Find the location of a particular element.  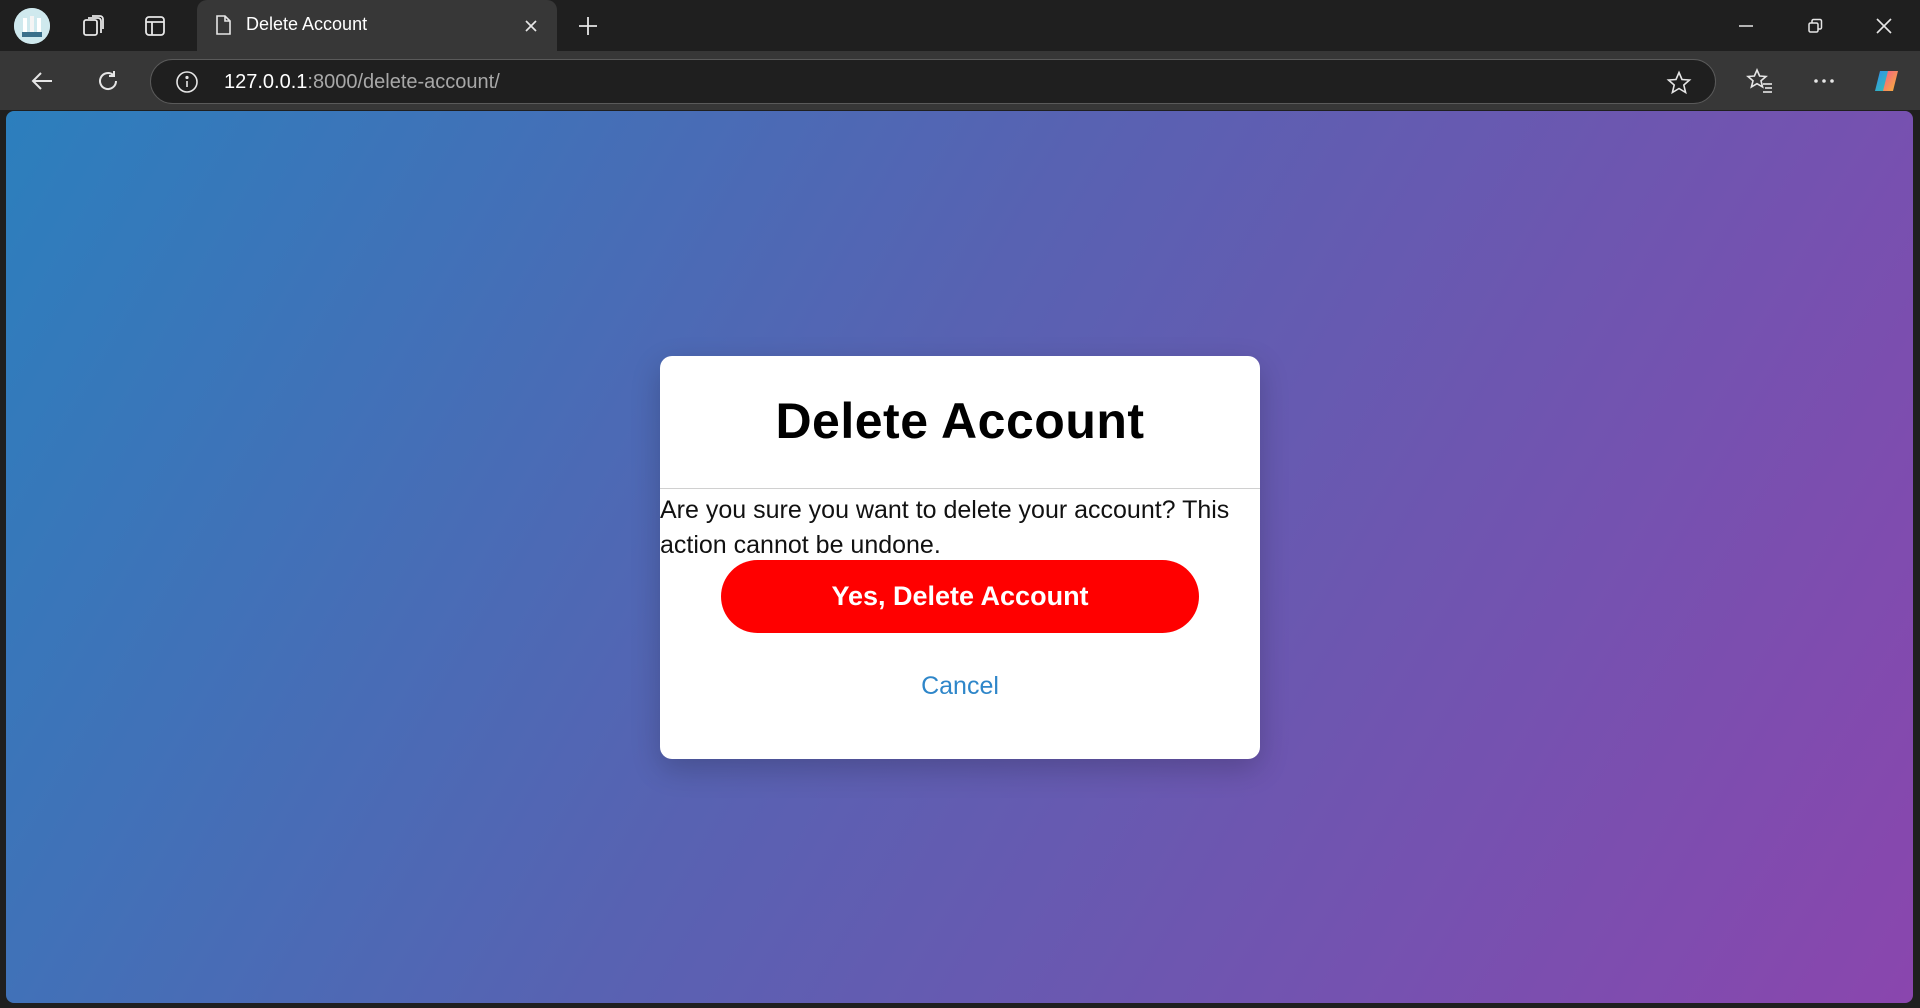

more-icon is located at coordinates (1824, 81).